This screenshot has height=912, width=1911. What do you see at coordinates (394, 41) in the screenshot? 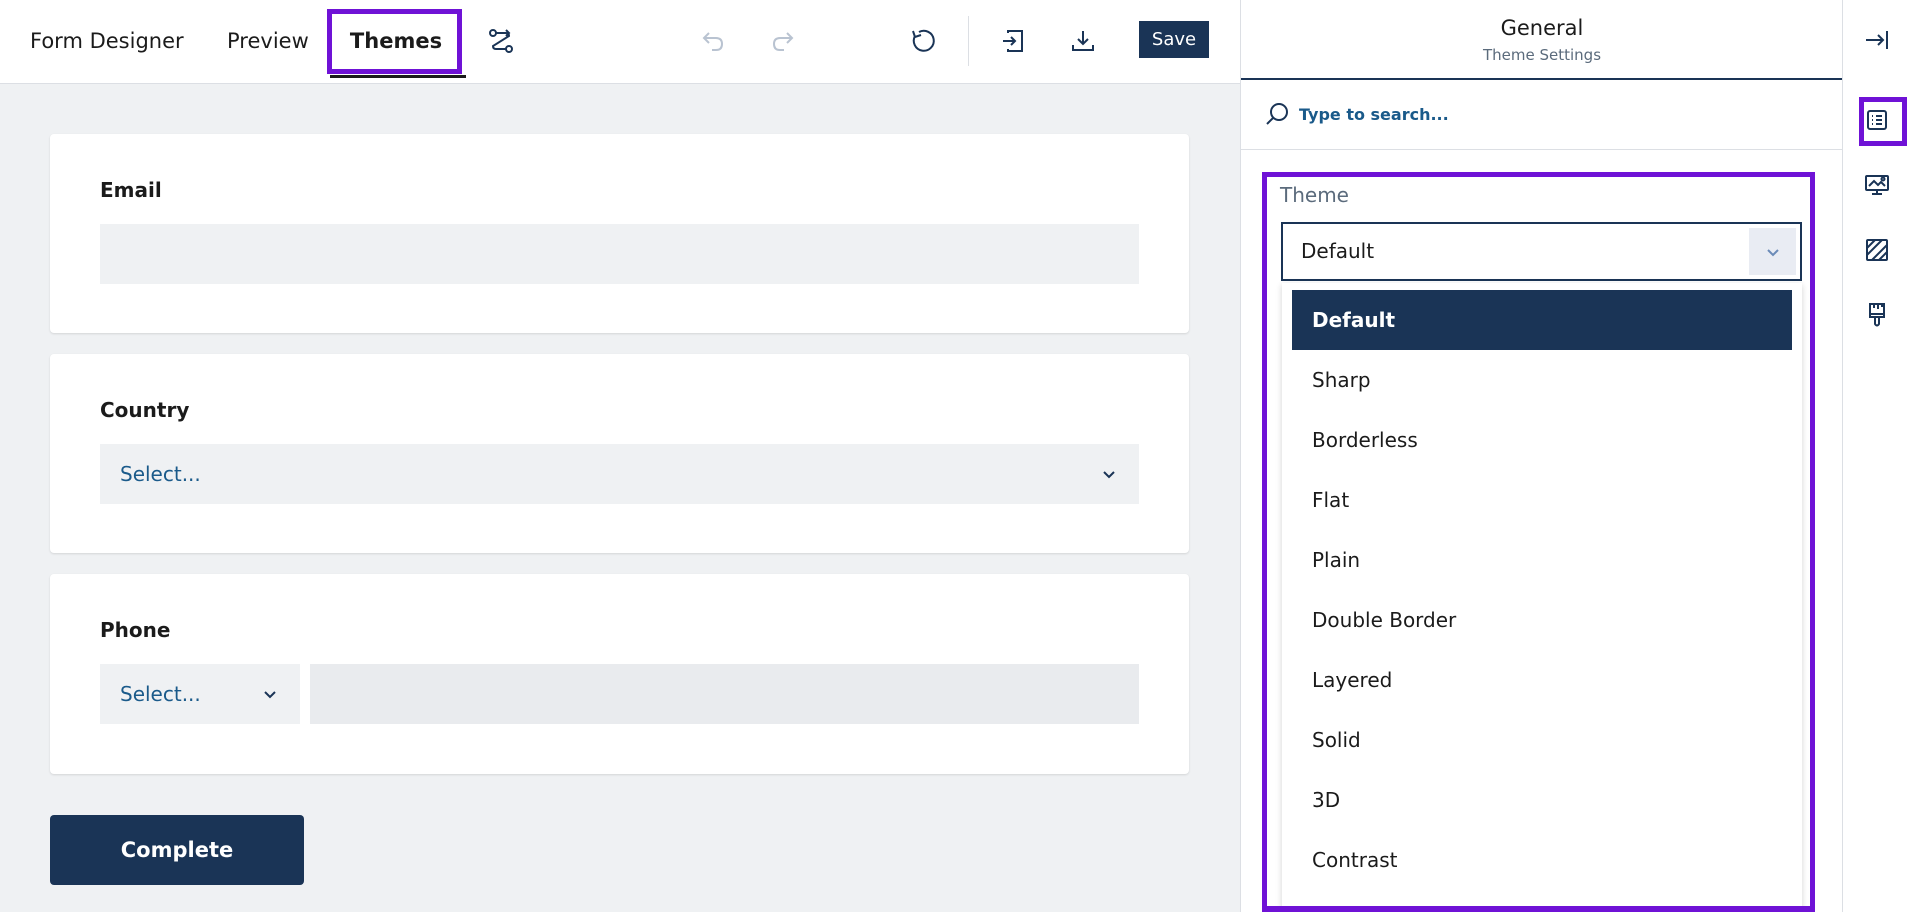
I see `themes-tab-highlight` at bounding box center [394, 41].